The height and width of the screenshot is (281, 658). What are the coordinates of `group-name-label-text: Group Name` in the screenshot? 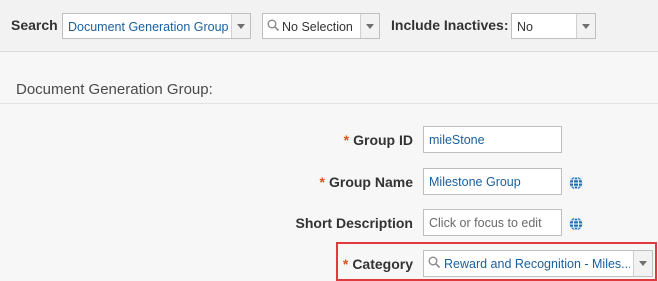 It's located at (370, 182).